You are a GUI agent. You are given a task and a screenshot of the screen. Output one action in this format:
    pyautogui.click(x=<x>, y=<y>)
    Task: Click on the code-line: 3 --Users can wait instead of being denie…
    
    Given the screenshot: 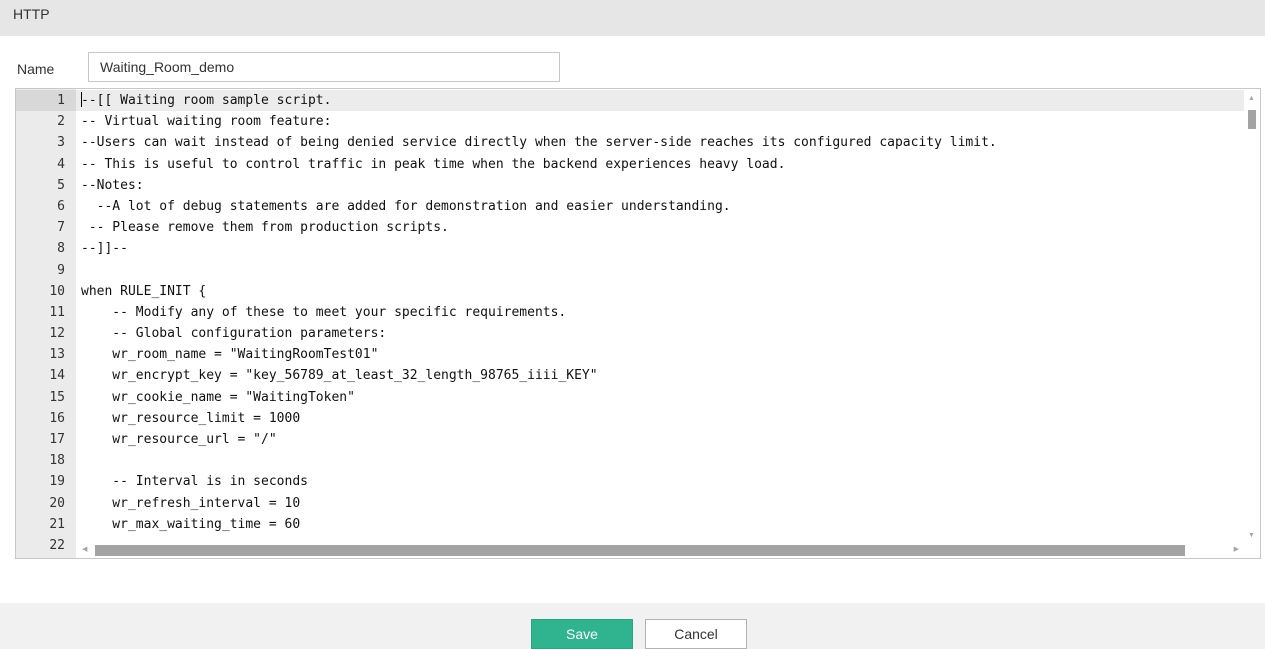 What is the action you would take?
    pyautogui.click(x=630, y=142)
    